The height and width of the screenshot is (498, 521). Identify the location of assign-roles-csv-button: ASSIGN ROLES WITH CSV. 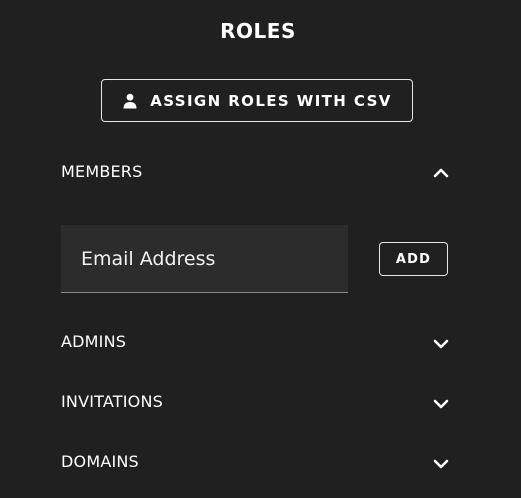
(257, 100).